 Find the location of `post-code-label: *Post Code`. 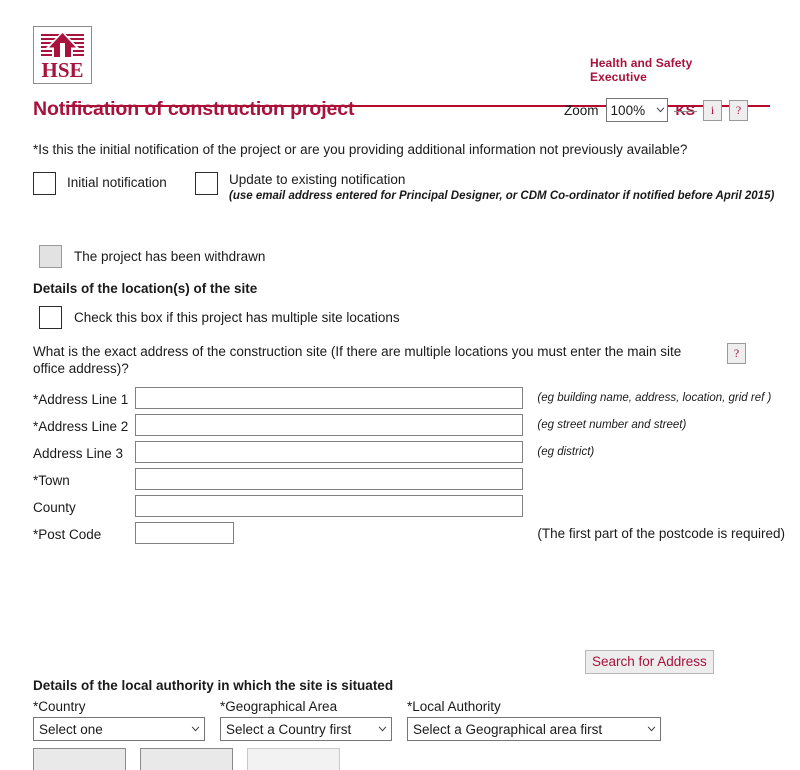

post-code-label: *Post Code is located at coordinates (67, 534).